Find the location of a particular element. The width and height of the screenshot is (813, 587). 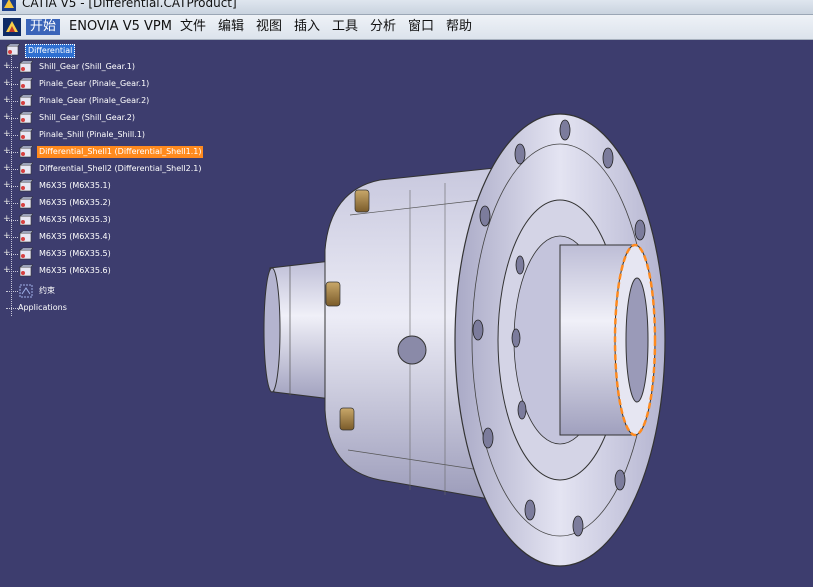

tree-node-label: Pinale_Gear (Pinale_Gear.1) is located at coordinates (94, 83).